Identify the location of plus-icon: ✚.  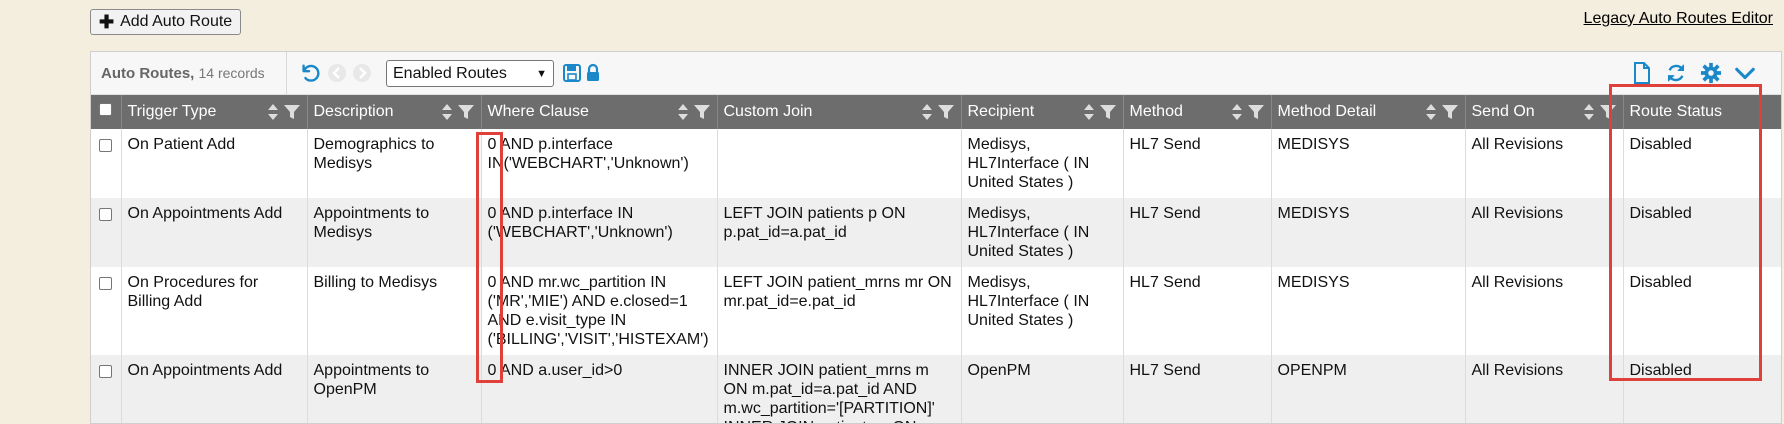
(107, 22).